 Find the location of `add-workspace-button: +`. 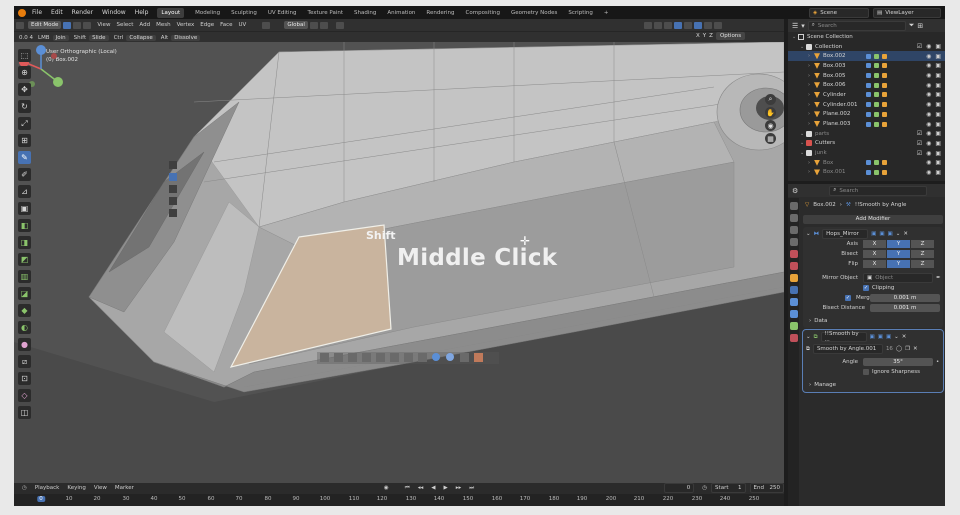

add-workspace-button: + is located at coordinates (606, 13).